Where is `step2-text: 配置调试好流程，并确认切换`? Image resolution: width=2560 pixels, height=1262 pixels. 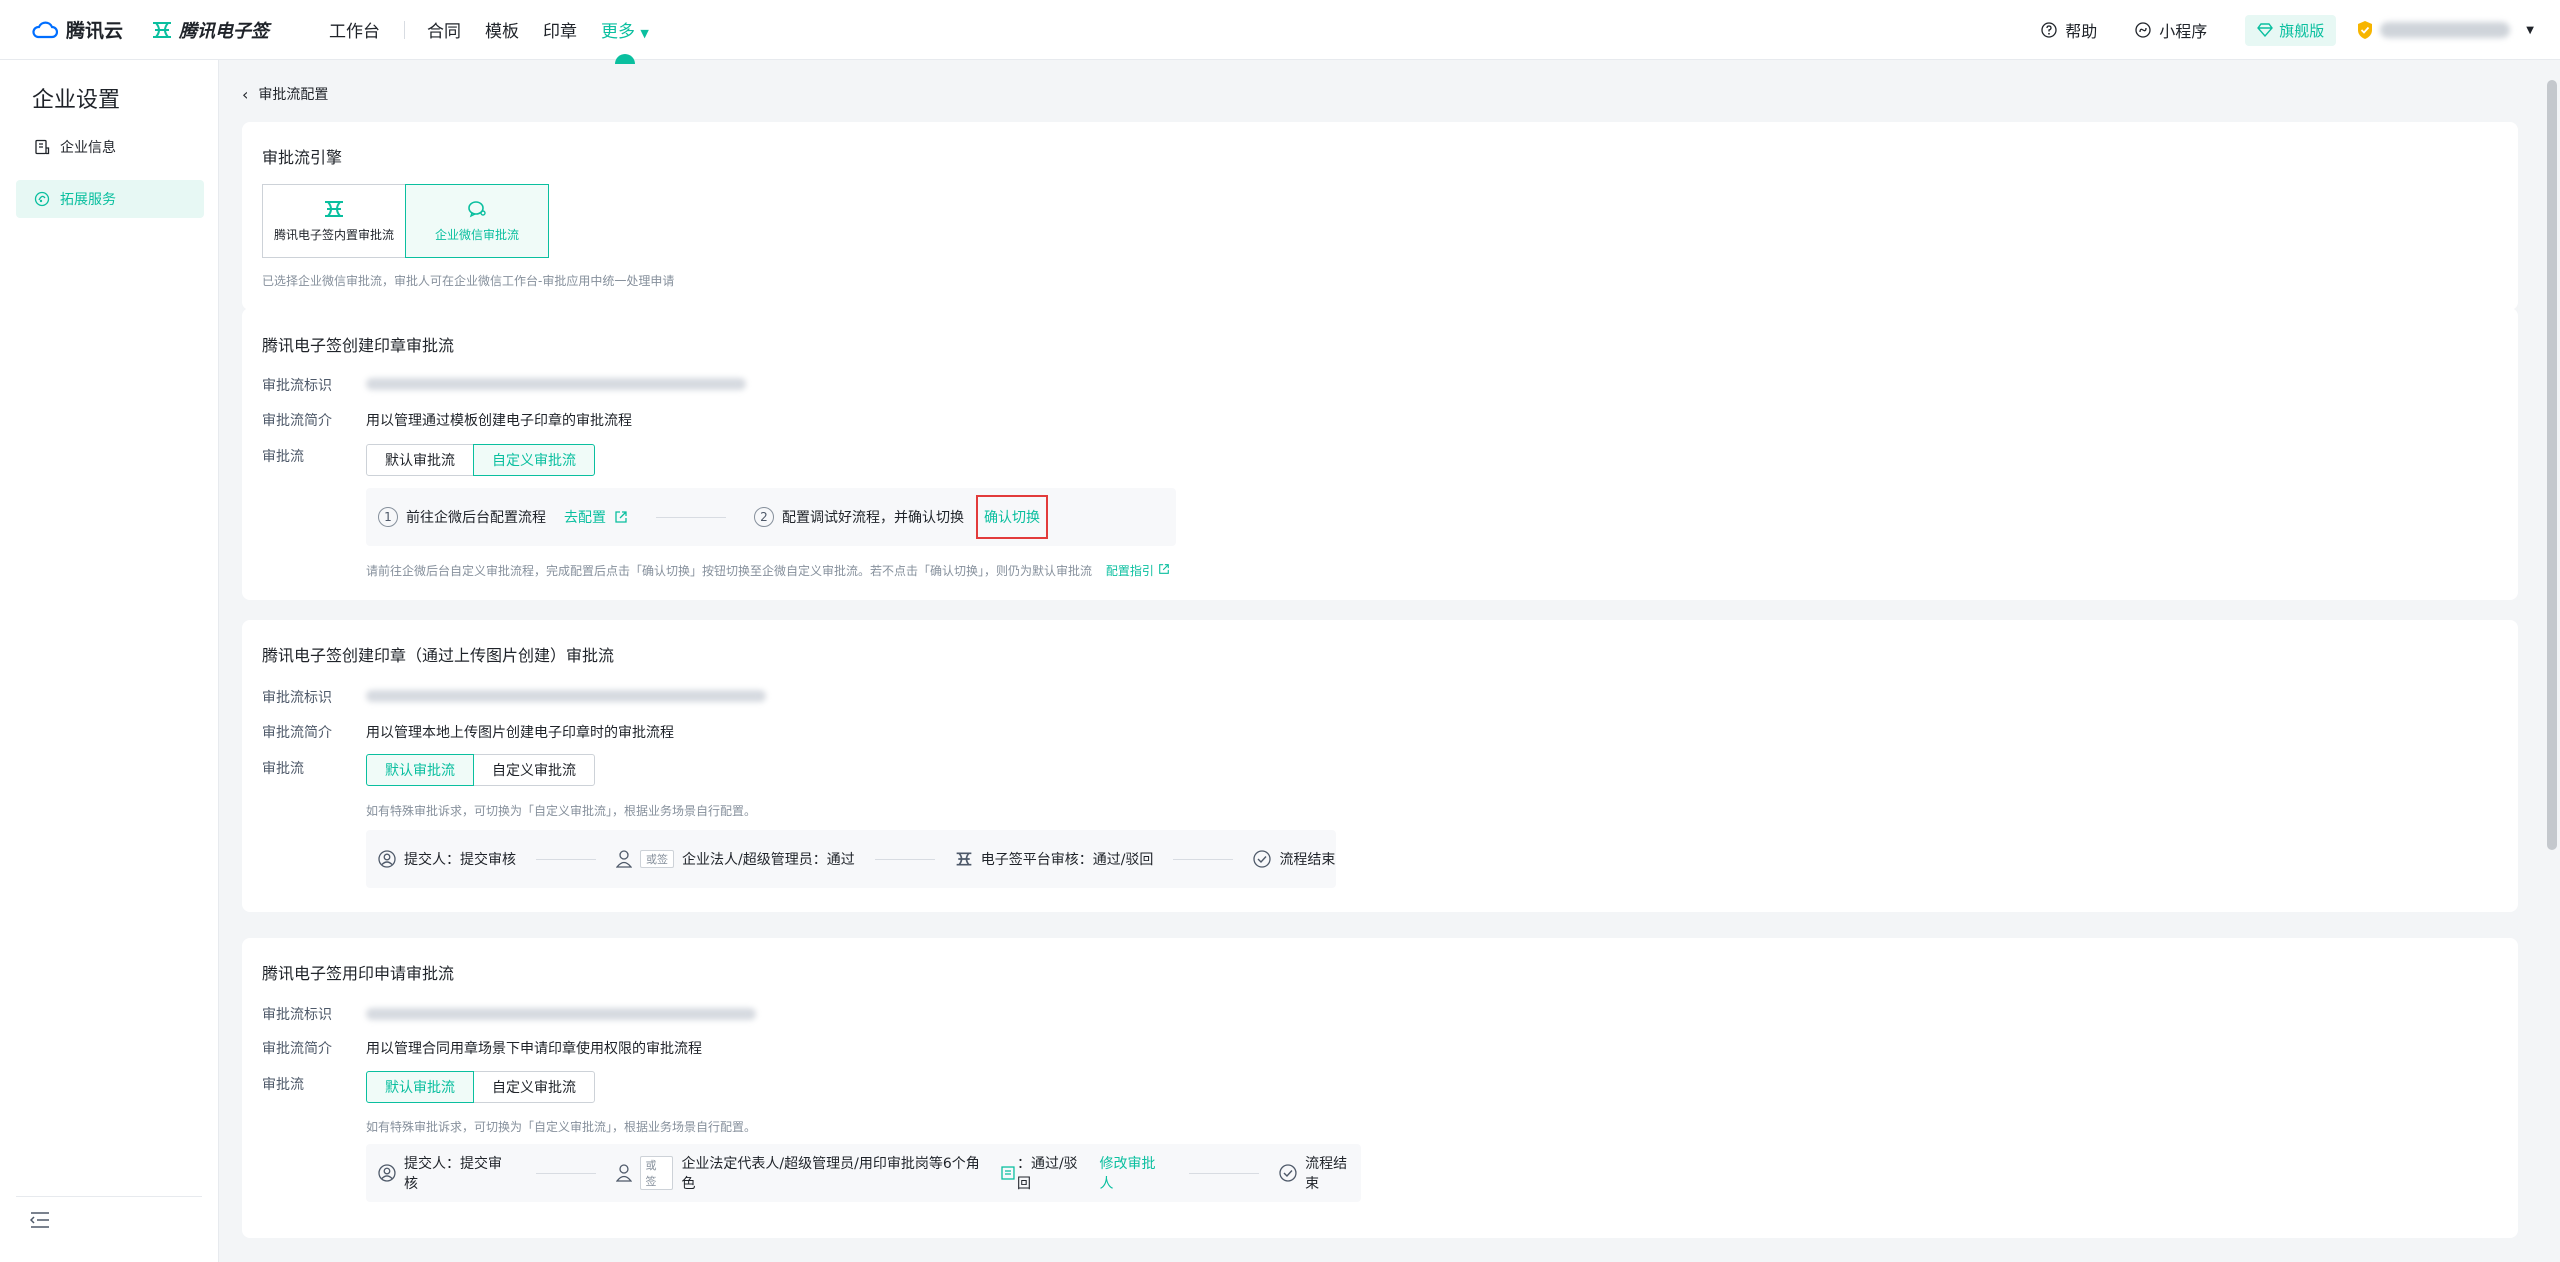
step2-text: 配置调试好流程，并确认切换 is located at coordinates (873, 518).